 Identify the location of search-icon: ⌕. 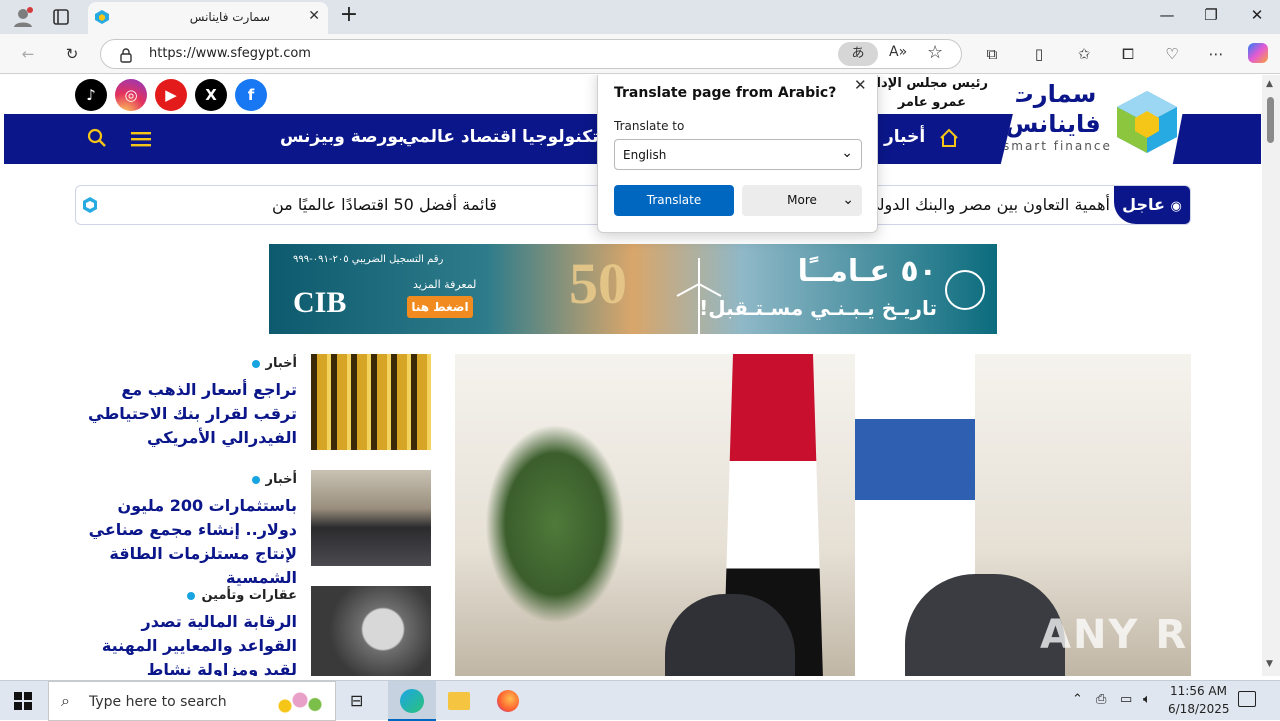
(65, 700).